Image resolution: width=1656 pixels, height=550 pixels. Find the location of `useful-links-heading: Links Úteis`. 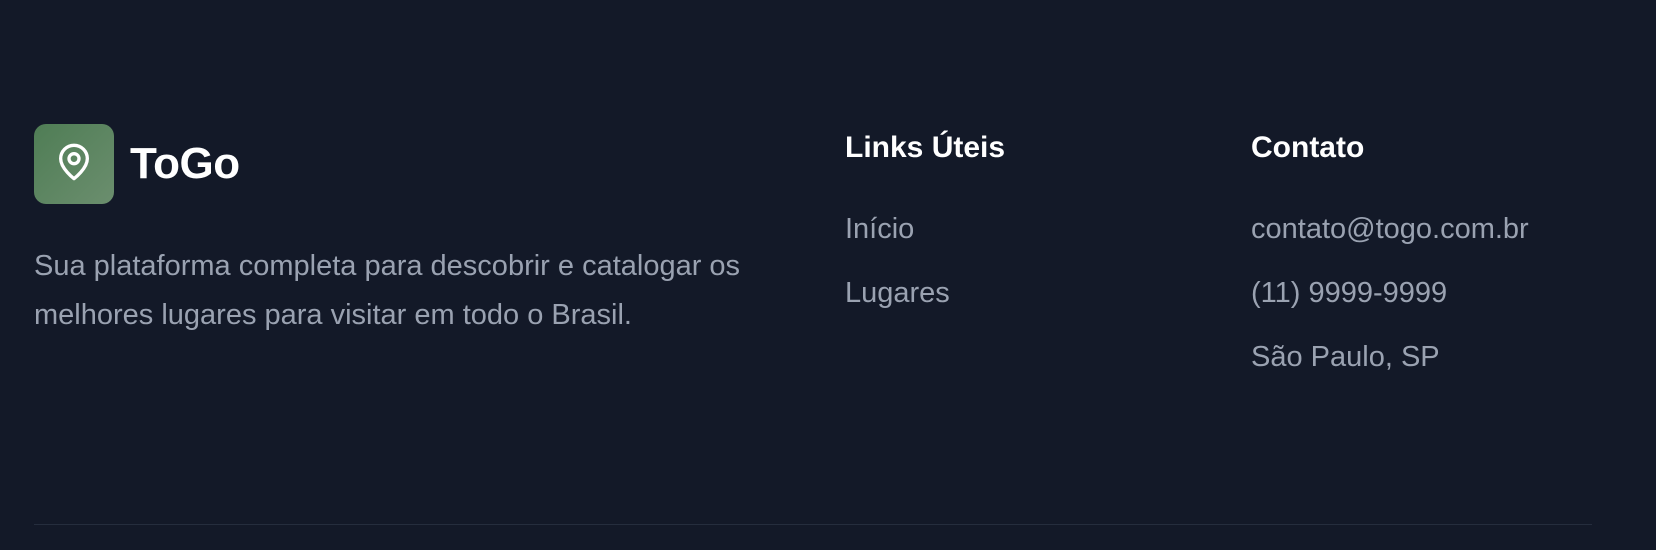

useful-links-heading: Links Úteis is located at coordinates (925, 147).